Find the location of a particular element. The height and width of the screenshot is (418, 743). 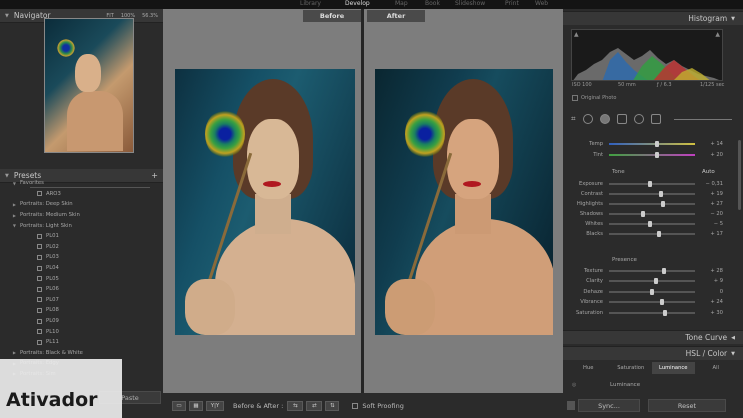

preset-item: PL09 is located at coordinates (81, 321).